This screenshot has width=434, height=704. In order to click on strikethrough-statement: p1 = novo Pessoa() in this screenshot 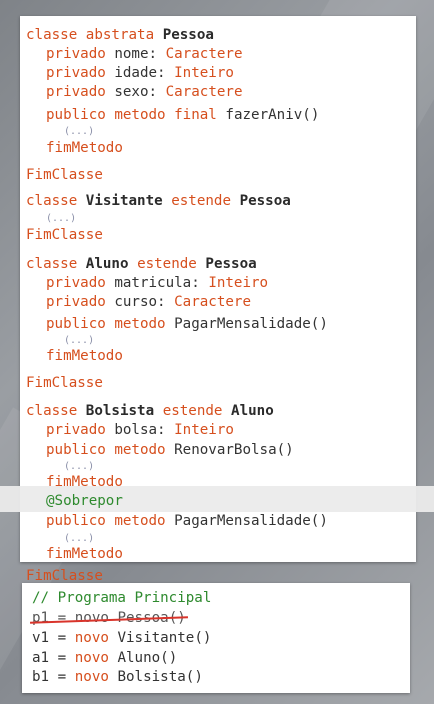, I will do `click(109, 618)`.